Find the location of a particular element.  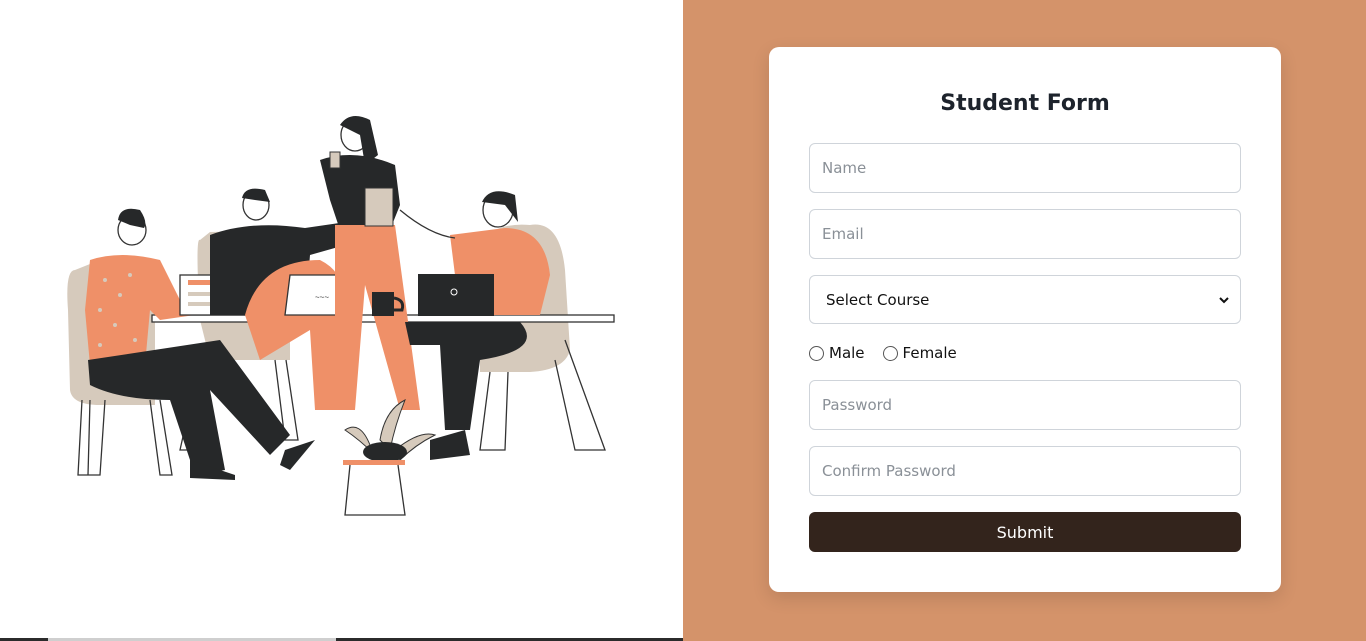

course-select-value: Select Course is located at coordinates (878, 299).